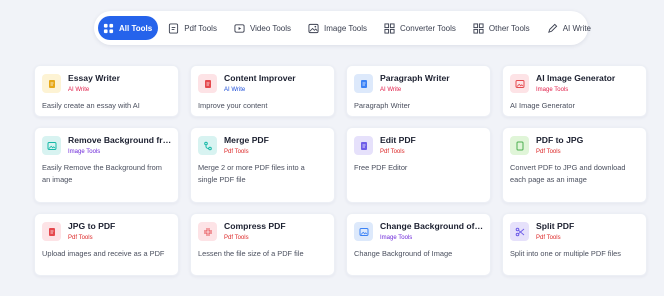 Image resolution: width=664 pixels, height=296 pixels. I want to click on grid-icon, so click(108, 28).